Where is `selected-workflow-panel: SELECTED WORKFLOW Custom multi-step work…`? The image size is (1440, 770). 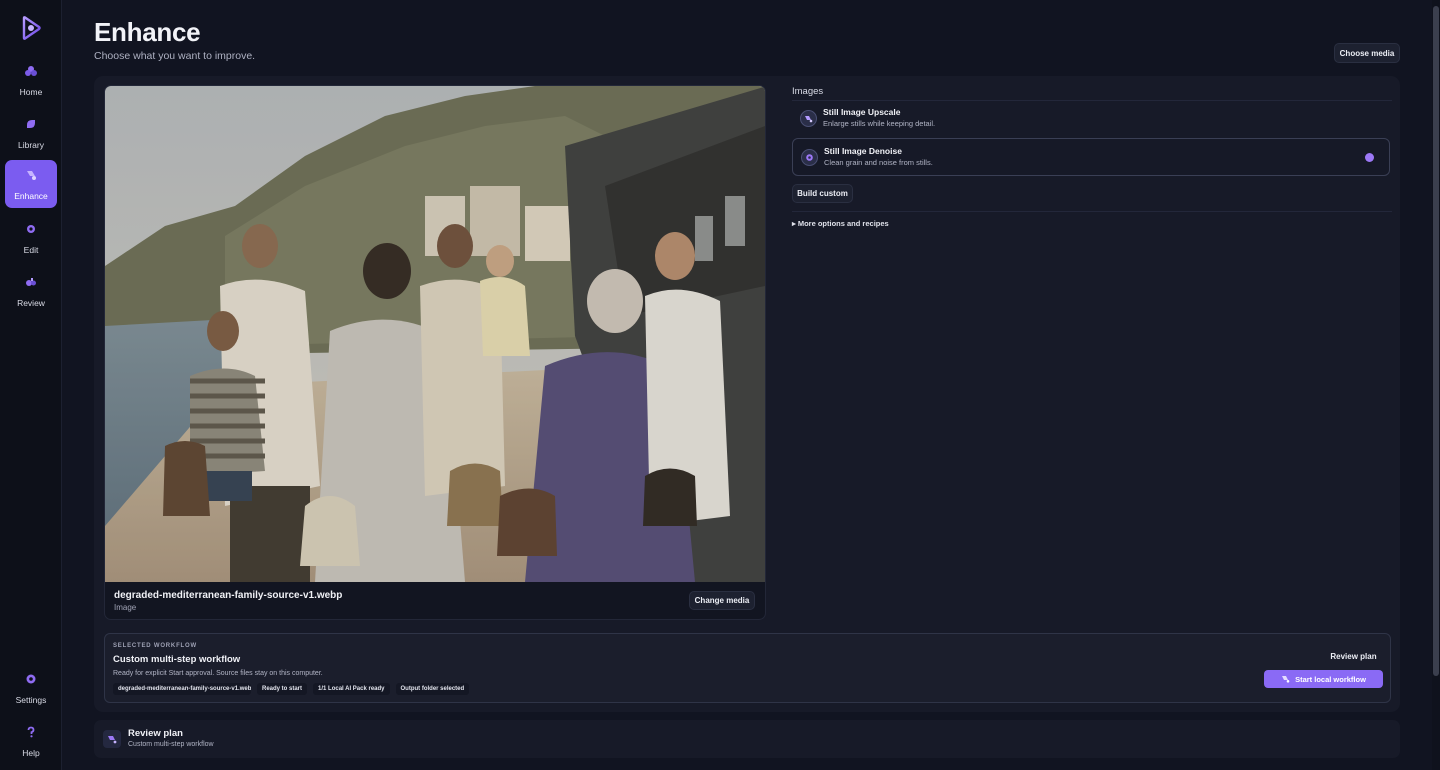 selected-workflow-panel: SELECTED WORKFLOW Custom multi-step work… is located at coordinates (747, 668).